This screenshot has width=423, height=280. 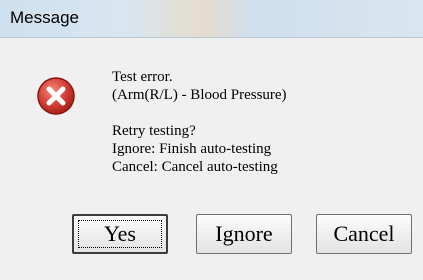 I want to click on focus-rectangle, so click(x=120, y=234).